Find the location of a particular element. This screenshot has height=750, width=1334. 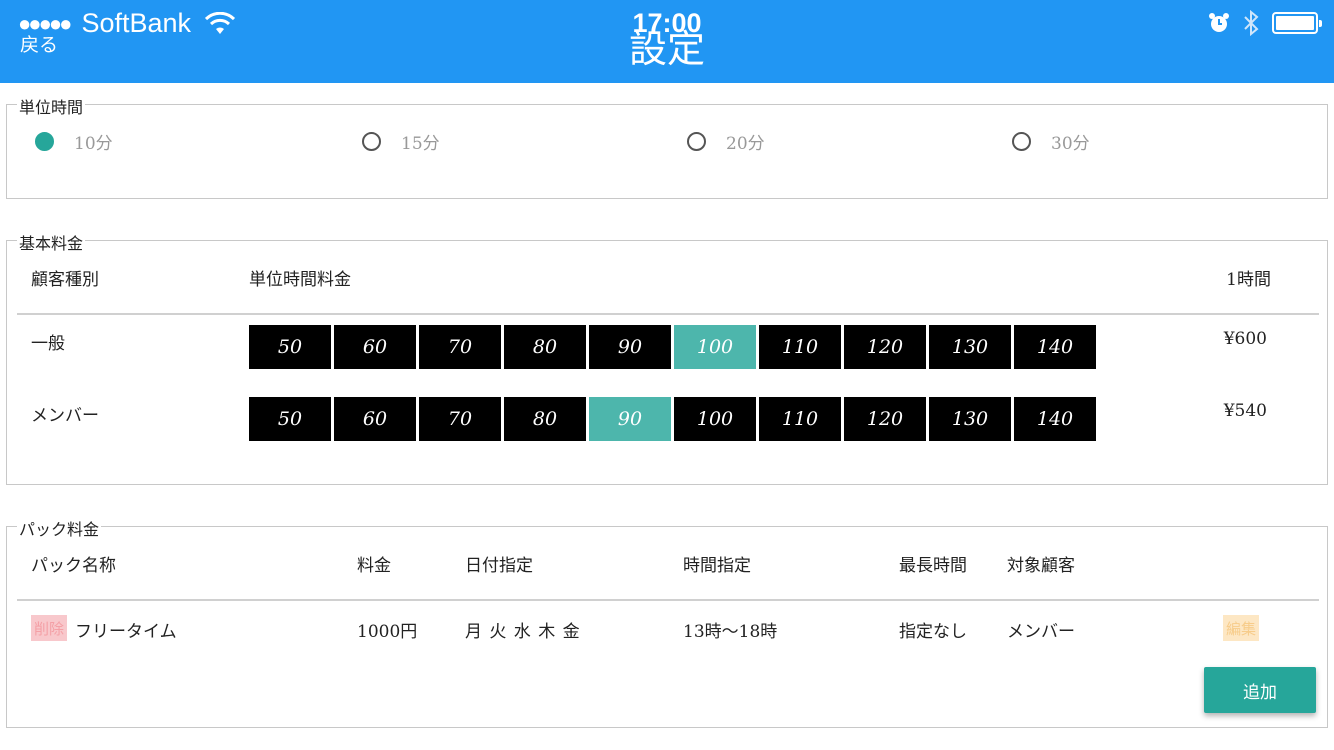

battery-icon is located at coordinates (1297, 23).